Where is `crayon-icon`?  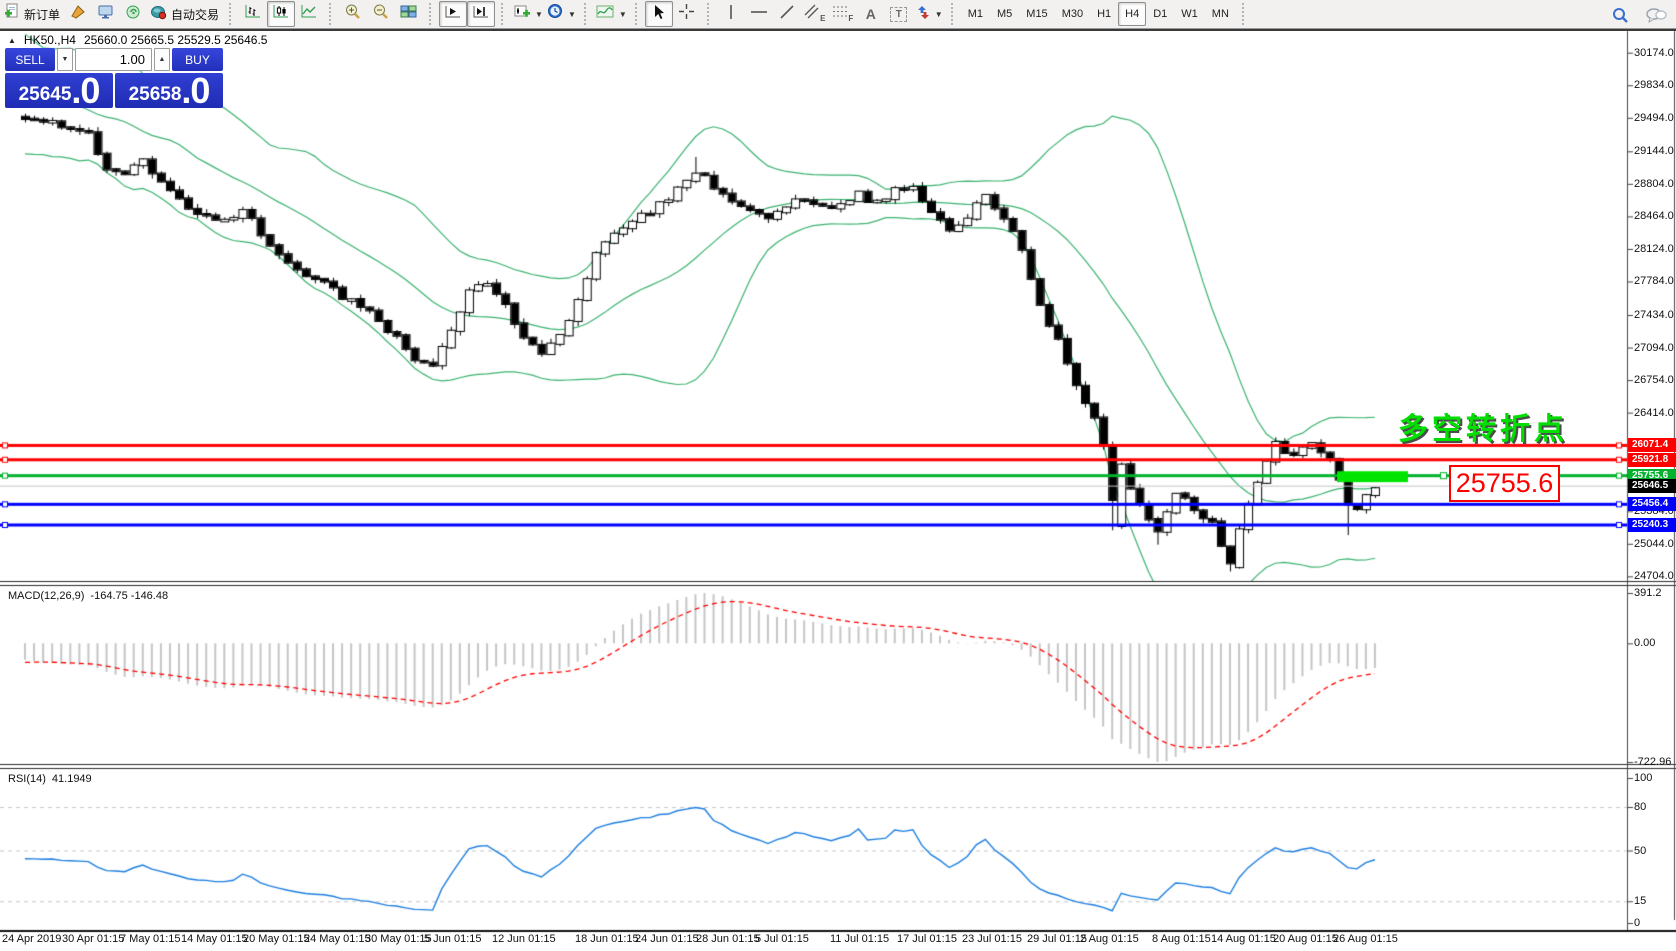 crayon-icon is located at coordinates (78, 14).